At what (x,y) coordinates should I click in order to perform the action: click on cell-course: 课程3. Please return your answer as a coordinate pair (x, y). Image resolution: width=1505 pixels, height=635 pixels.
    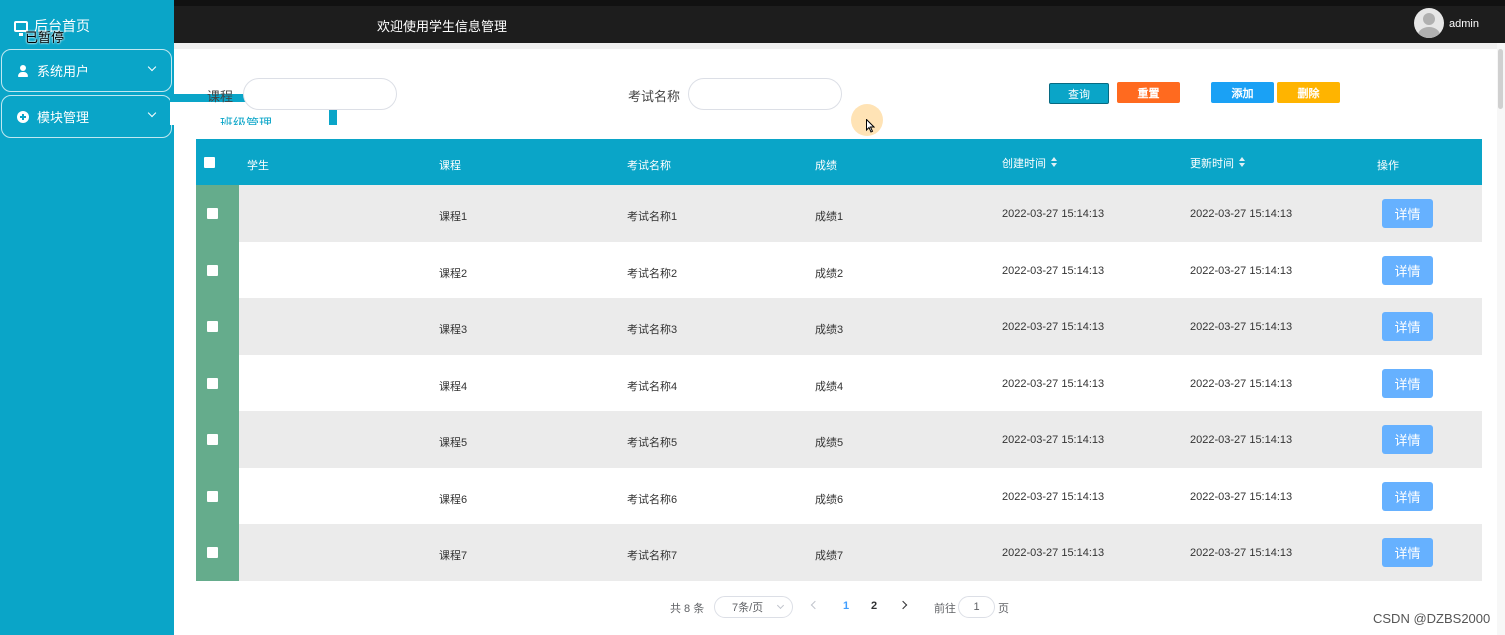
    Looking at the image, I should click on (453, 330).